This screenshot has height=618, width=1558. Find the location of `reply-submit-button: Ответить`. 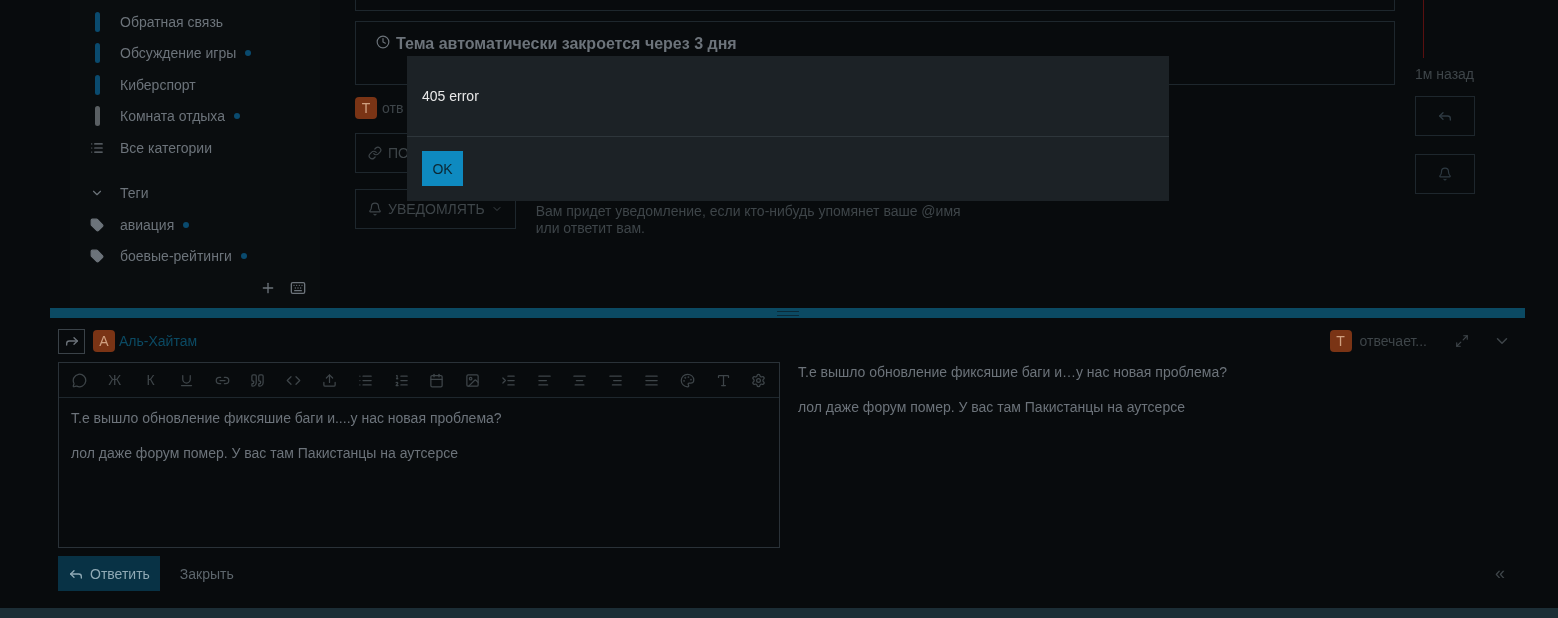

reply-submit-button: Ответить is located at coordinates (109, 573).